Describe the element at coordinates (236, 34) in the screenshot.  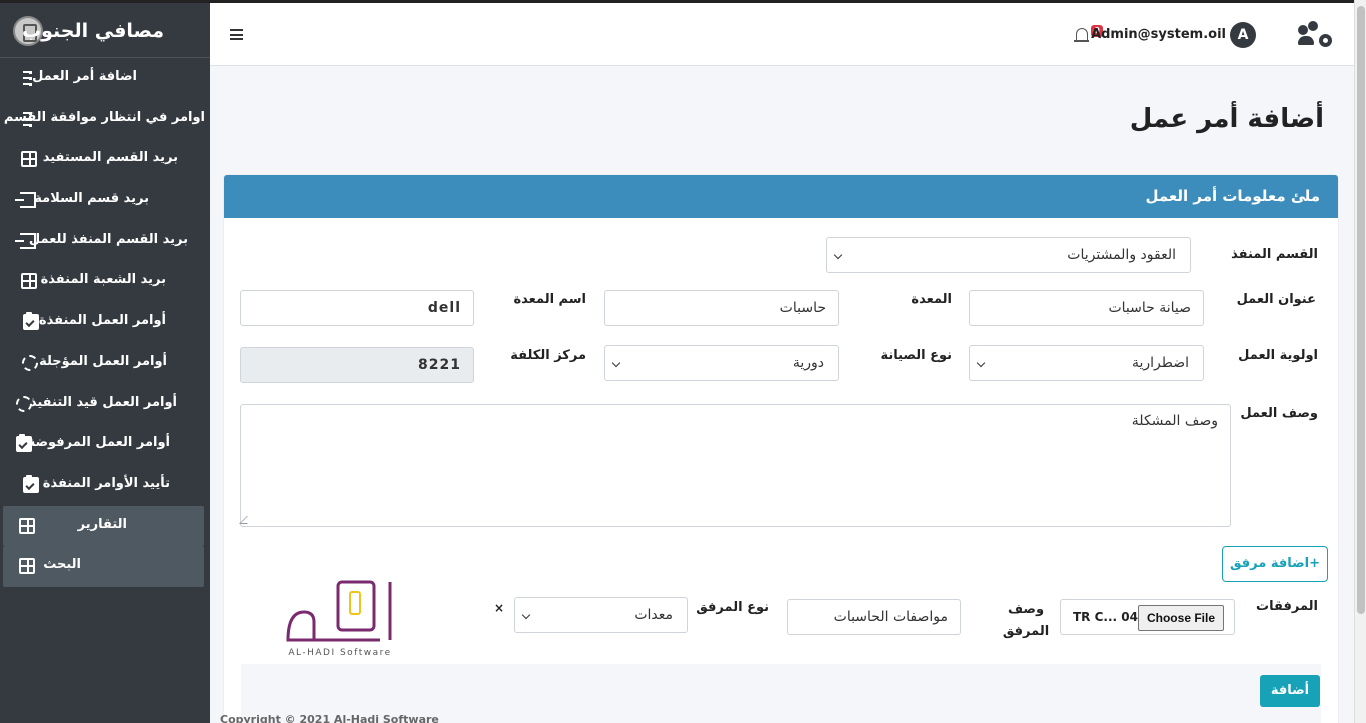
I see `menu-toggle-icon` at that location.